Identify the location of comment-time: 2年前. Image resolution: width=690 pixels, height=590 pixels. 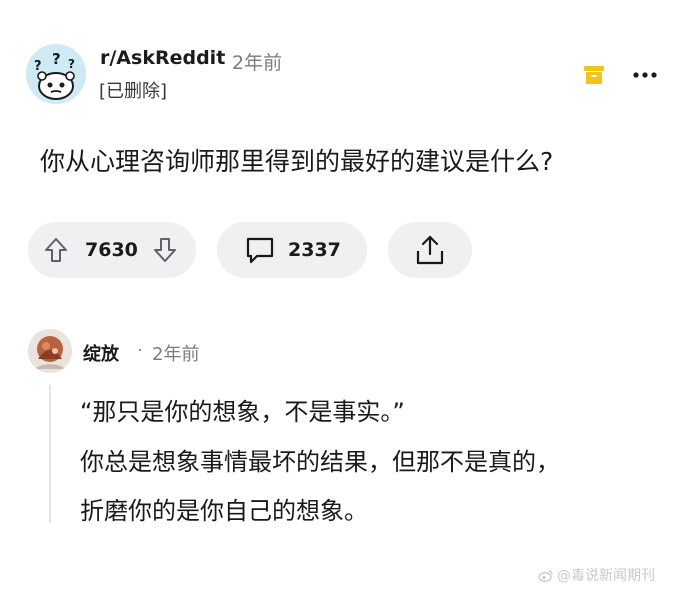
(176, 354).